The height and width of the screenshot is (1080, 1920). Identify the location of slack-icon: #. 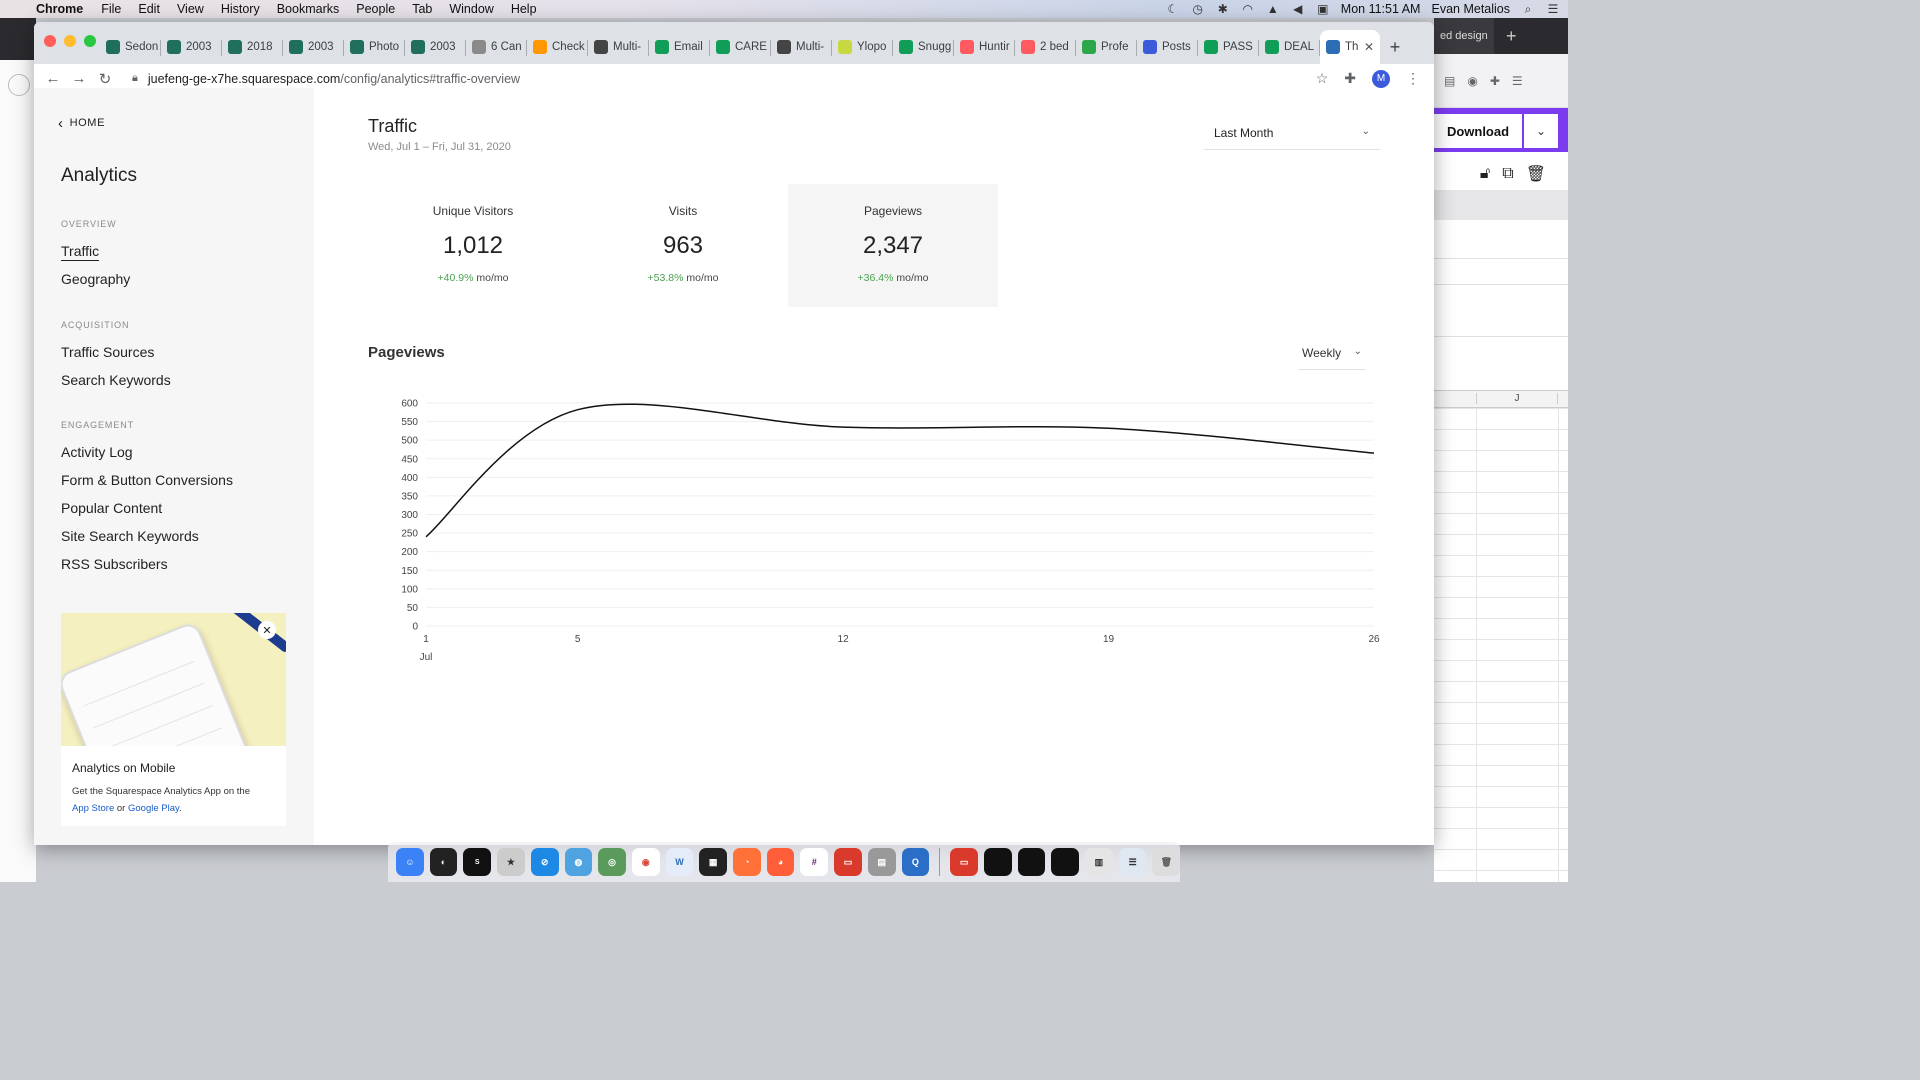
(814, 862).